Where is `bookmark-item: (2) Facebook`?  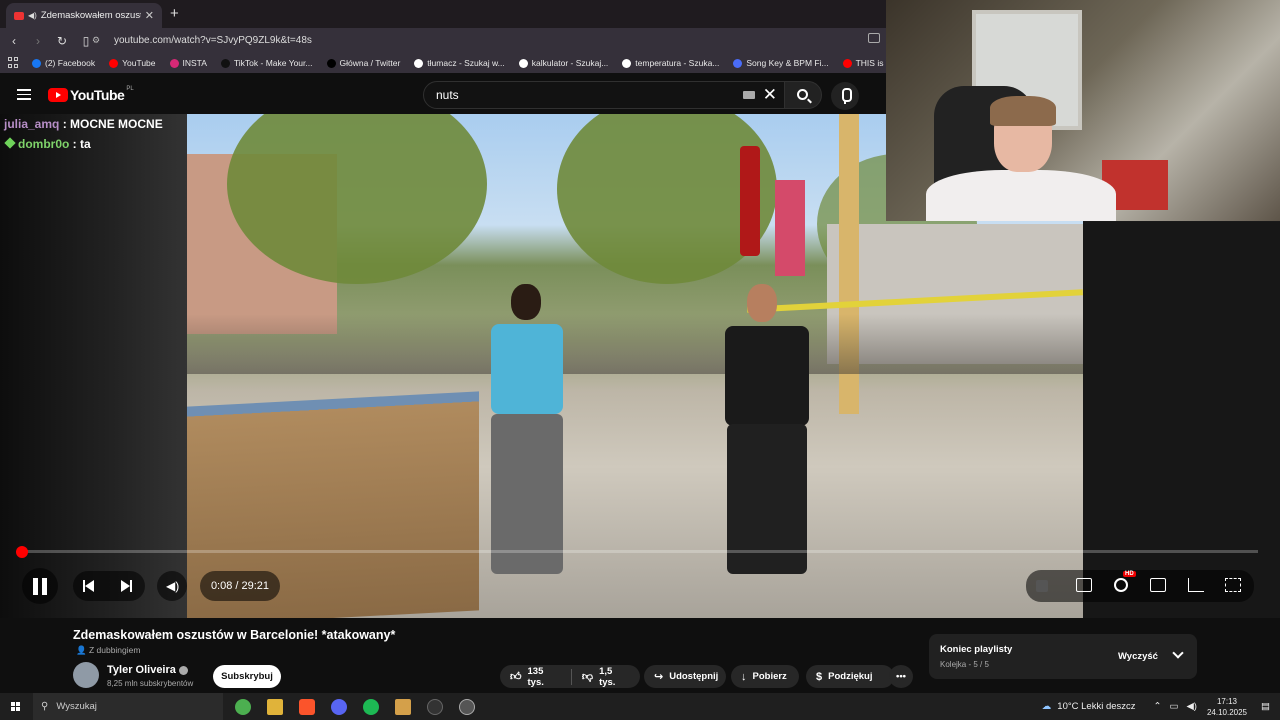 bookmark-item: (2) Facebook is located at coordinates (63, 63).